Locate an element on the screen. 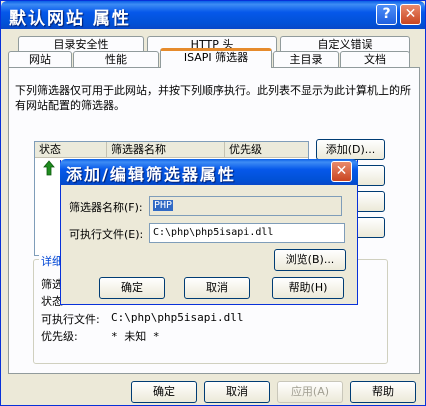 This screenshot has width=426, height=406. tab-isapi-filters: ISAPI 筛选器 is located at coordinates (216, 58).